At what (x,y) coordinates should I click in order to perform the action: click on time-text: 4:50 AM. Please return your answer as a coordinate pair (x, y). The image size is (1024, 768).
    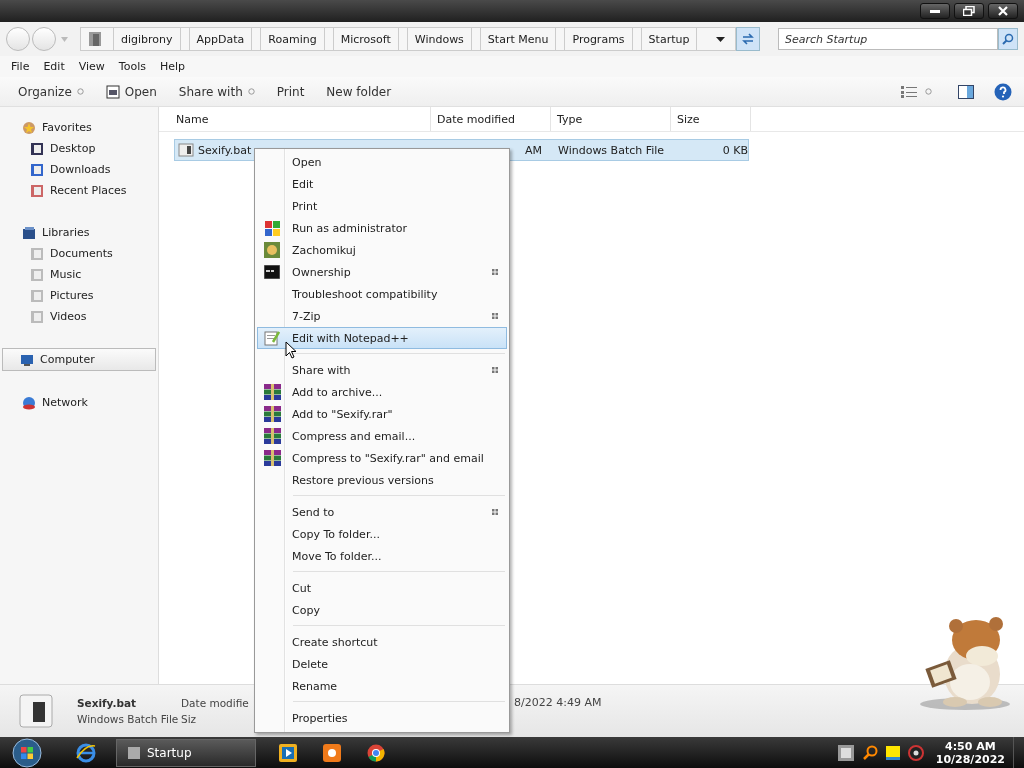
    Looking at the image, I should click on (970, 746).